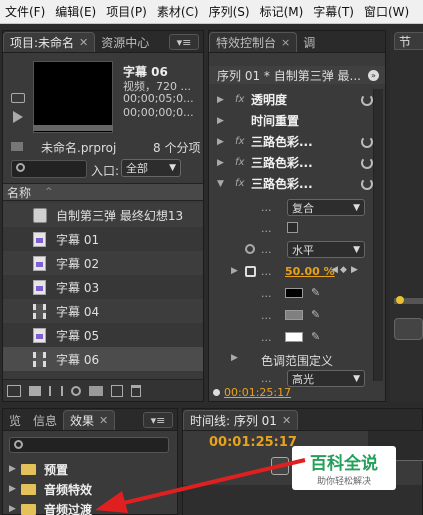  What do you see at coordinates (103, 287) in the screenshot?
I see `list-item: 字幕 03` at bounding box center [103, 287].